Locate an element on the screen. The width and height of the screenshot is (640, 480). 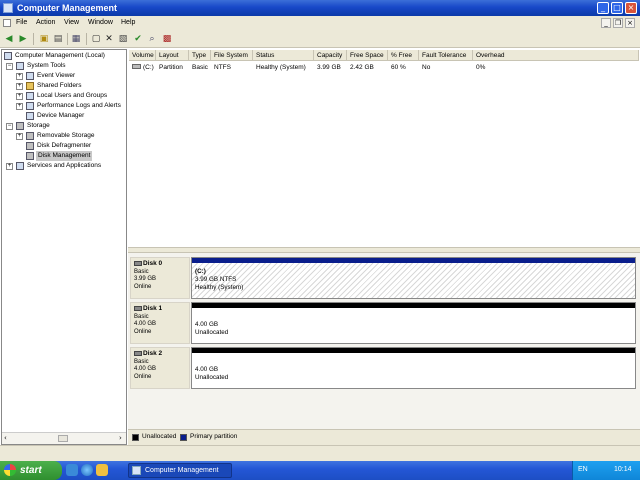
cell-fault-tolerance: No is located at coordinates (426, 67).